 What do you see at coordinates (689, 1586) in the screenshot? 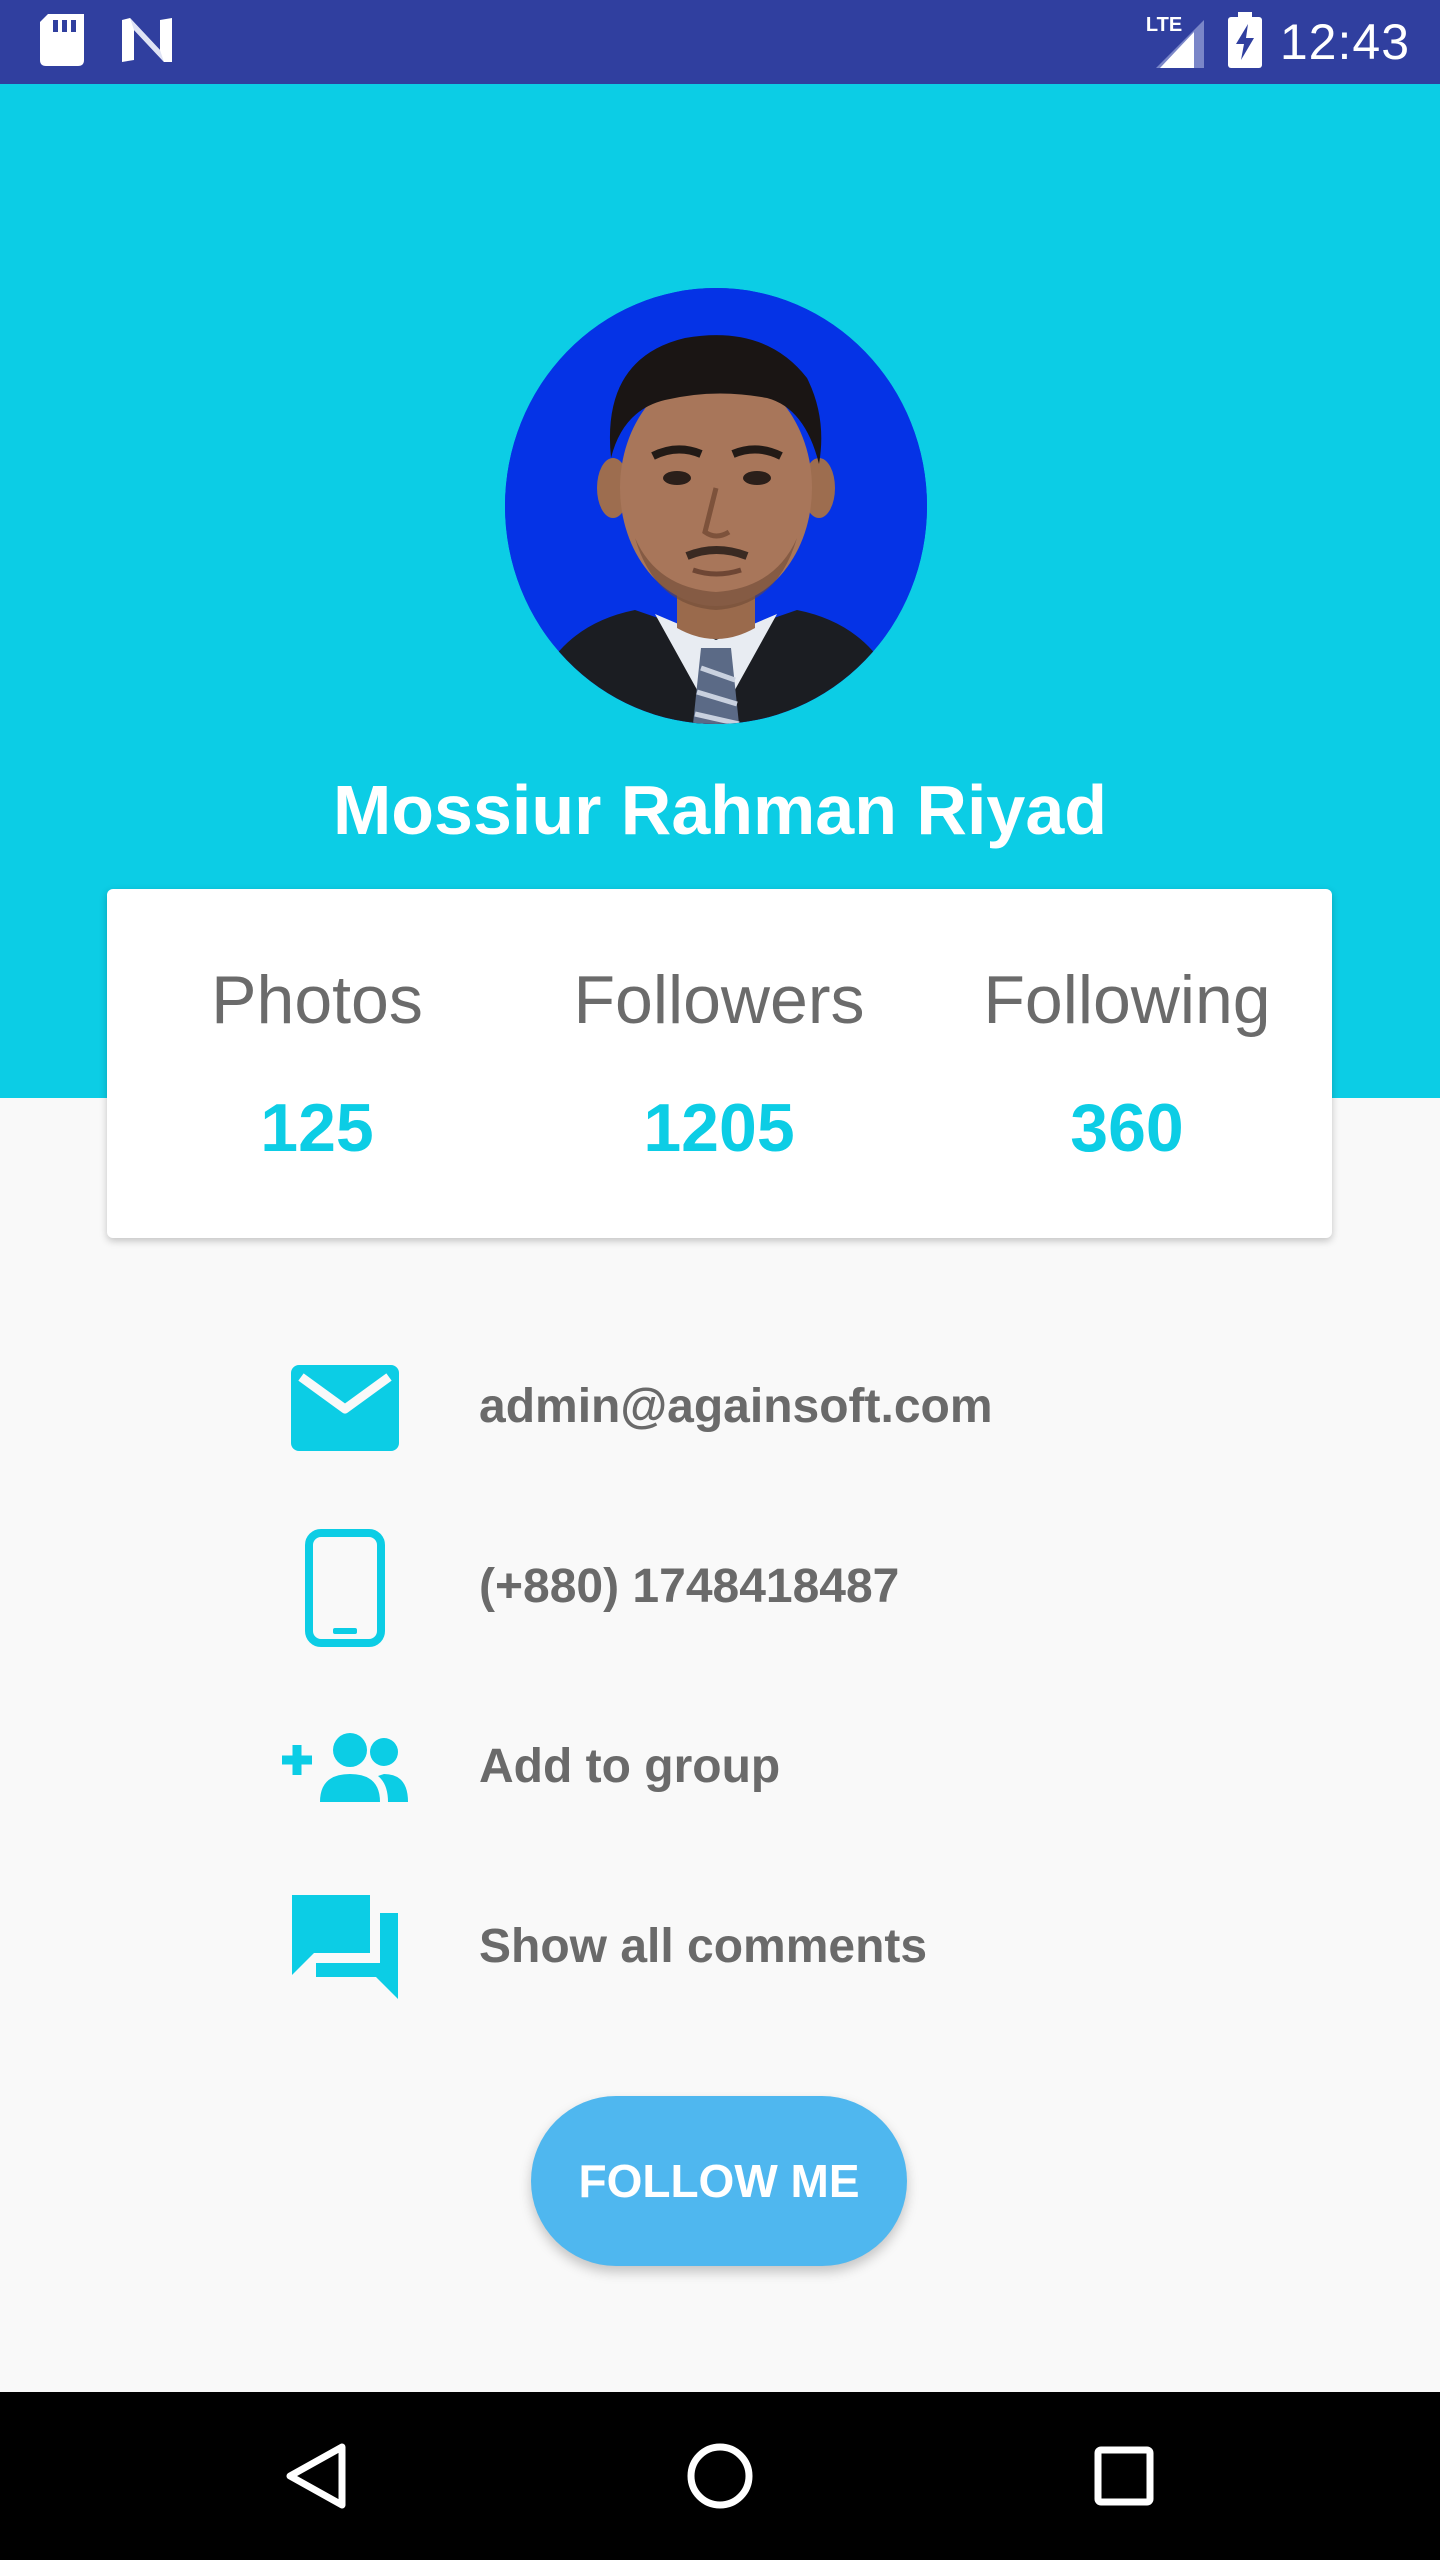
I see `phone-text: (+880) 1748418487` at bounding box center [689, 1586].